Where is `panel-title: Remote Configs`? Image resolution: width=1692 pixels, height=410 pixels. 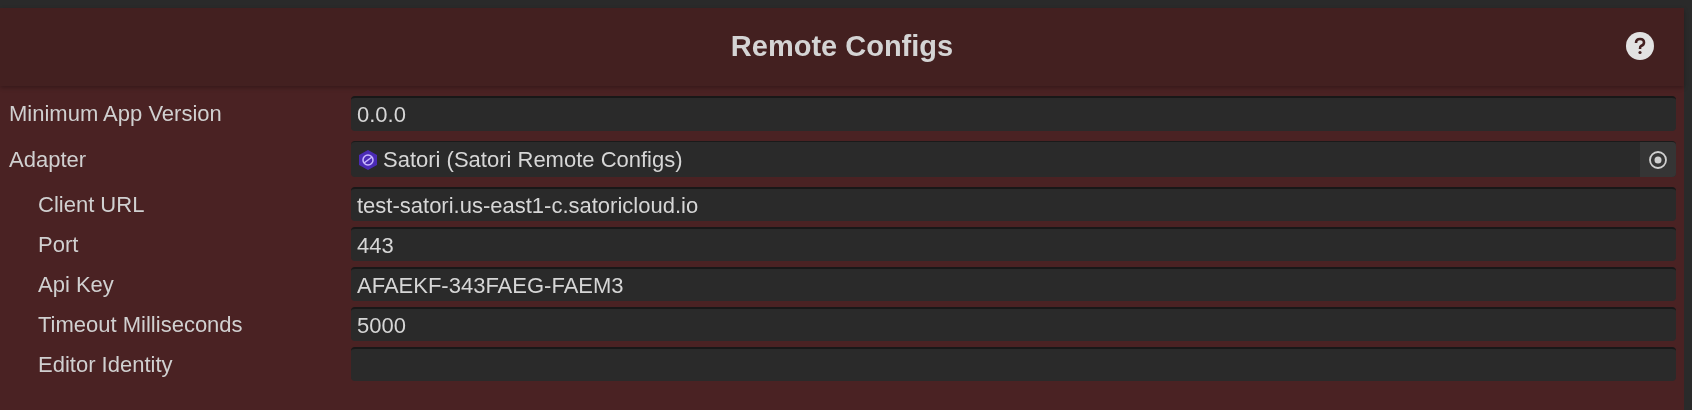 panel-title: Remote Configs is located at coordinates (842, 47).